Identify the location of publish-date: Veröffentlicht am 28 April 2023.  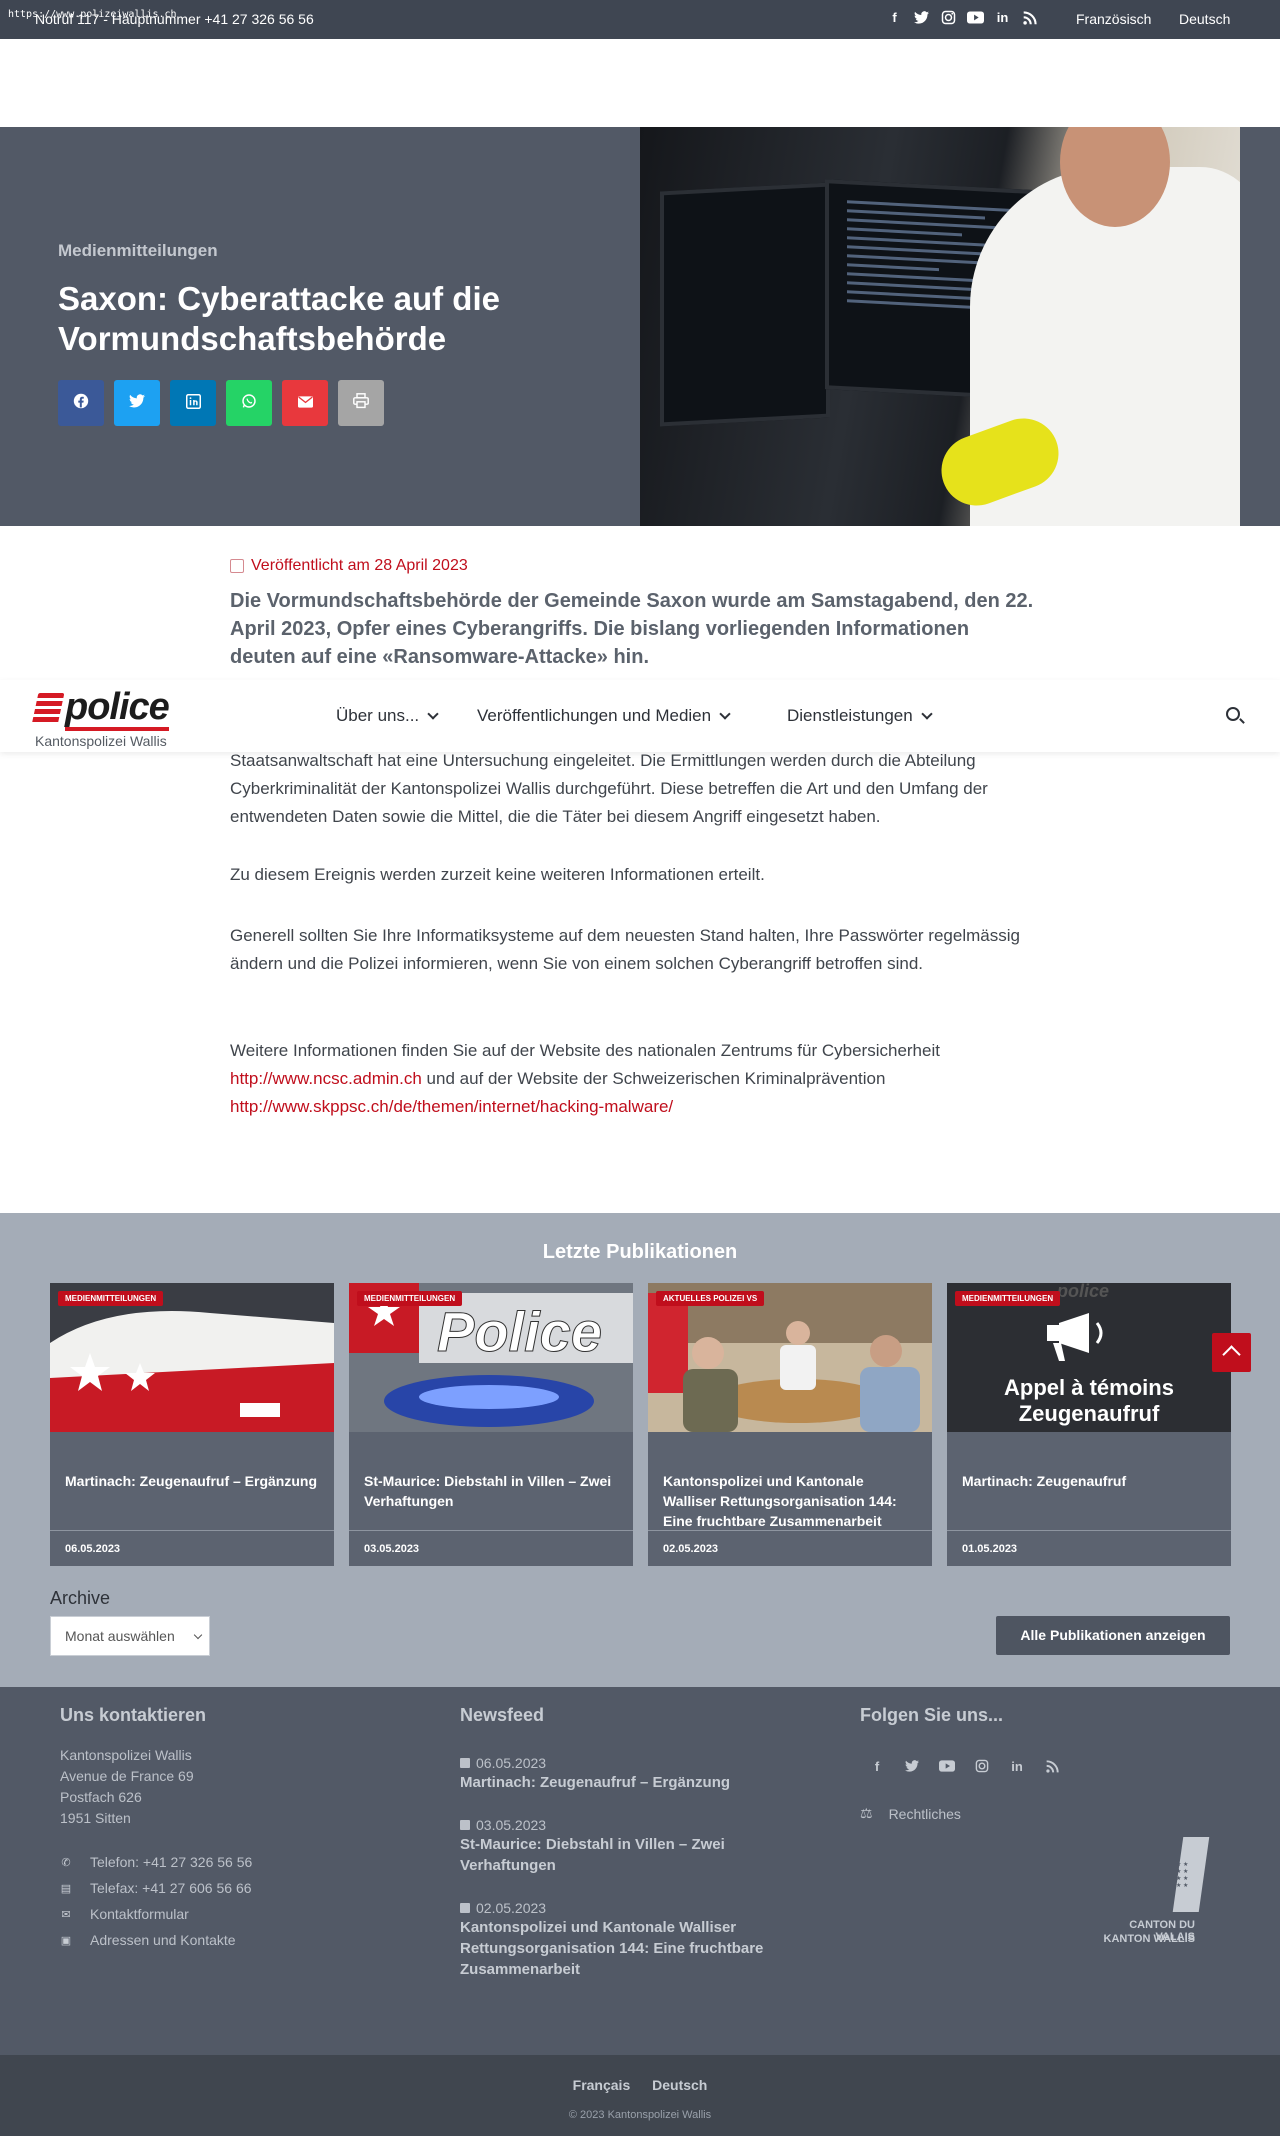
(349, 566).